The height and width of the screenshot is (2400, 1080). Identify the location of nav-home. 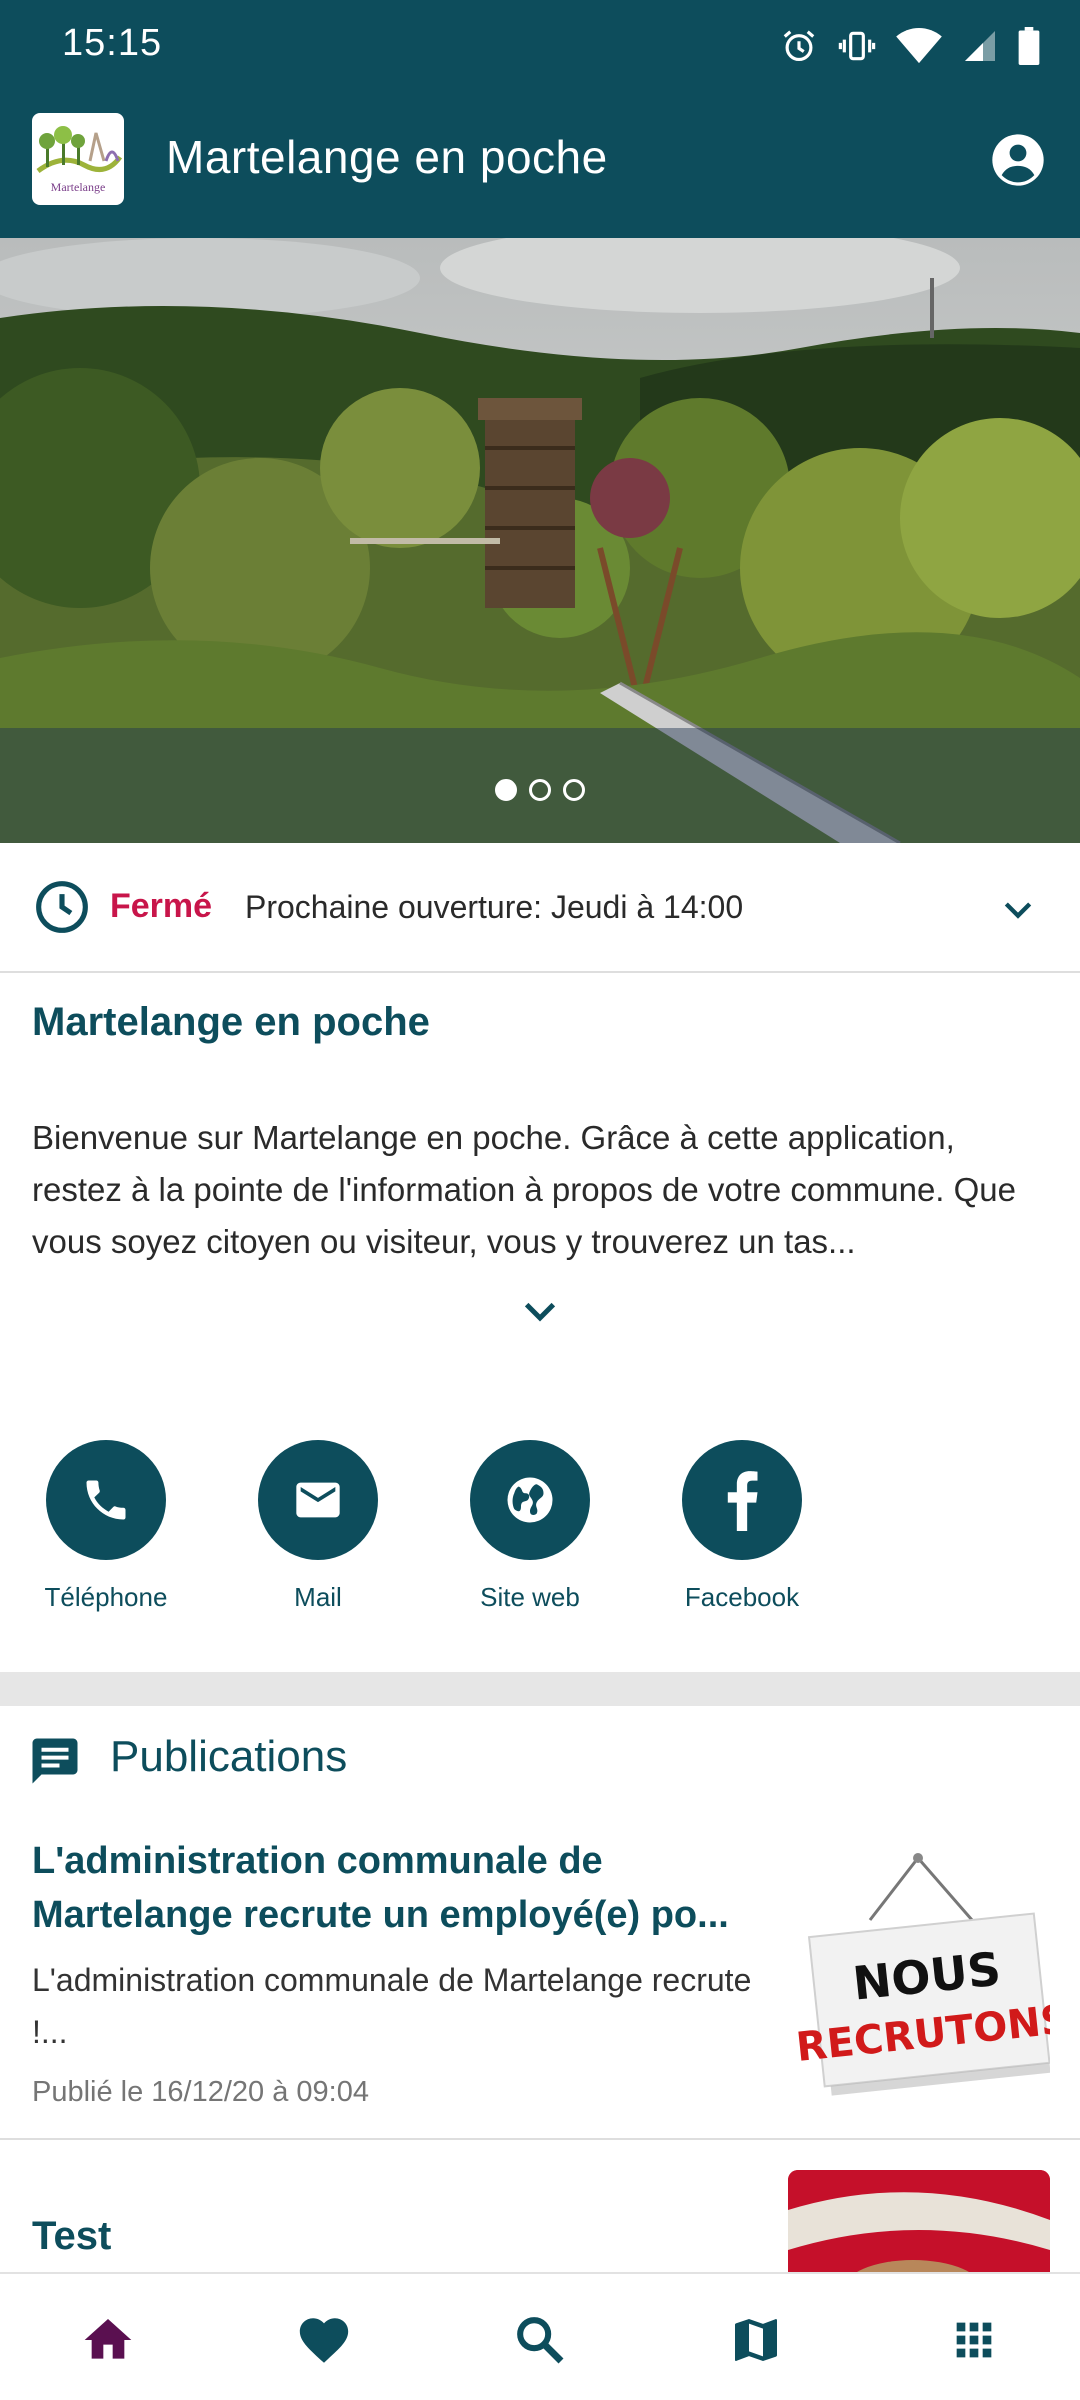
(108, 2340).